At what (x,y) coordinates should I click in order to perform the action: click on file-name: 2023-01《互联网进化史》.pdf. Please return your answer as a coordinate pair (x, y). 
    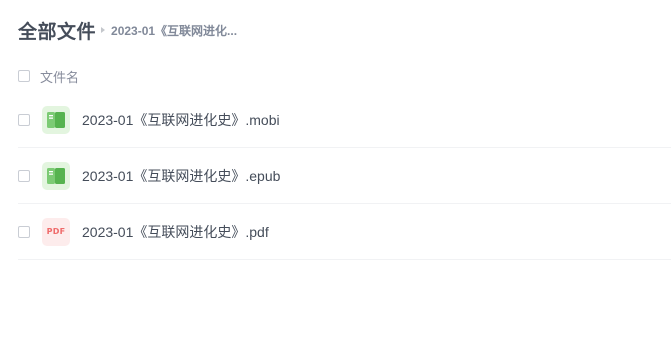
    Looking at the image, I should click on (175, 232).